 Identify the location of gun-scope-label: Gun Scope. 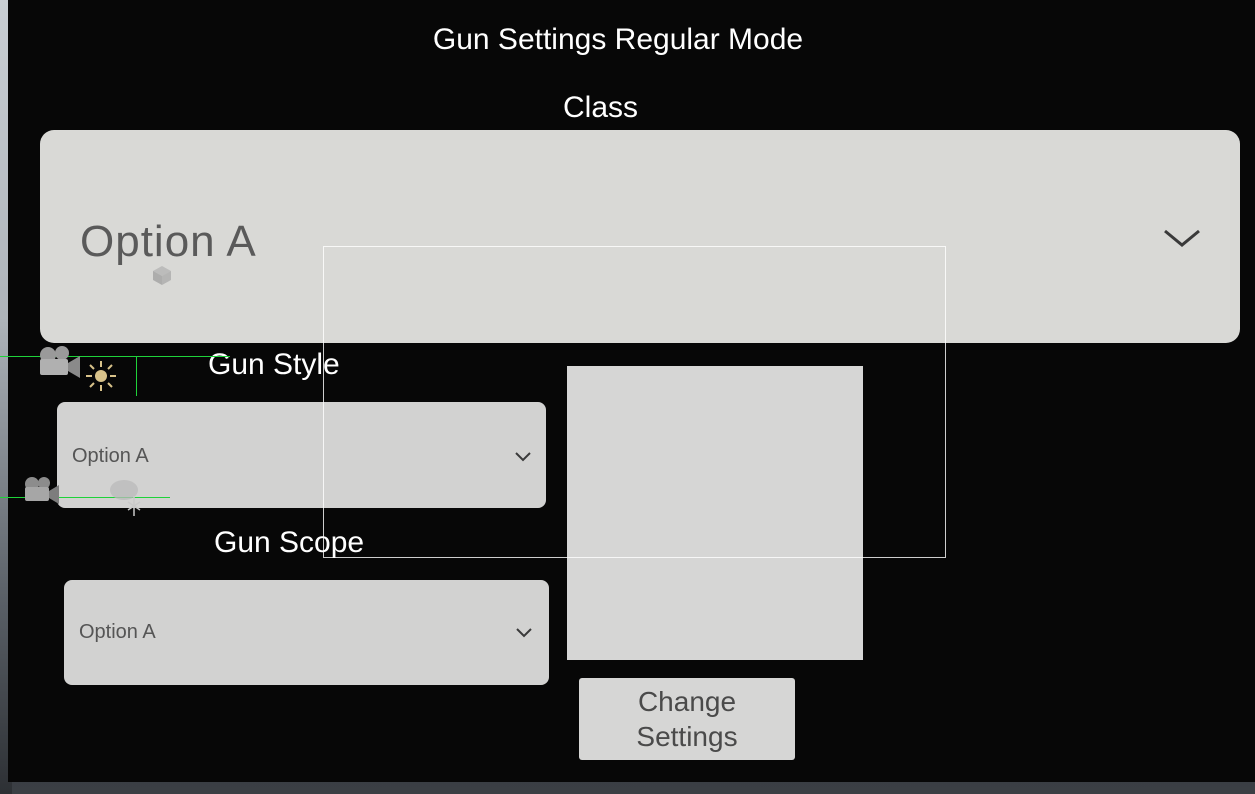
(289, 542).